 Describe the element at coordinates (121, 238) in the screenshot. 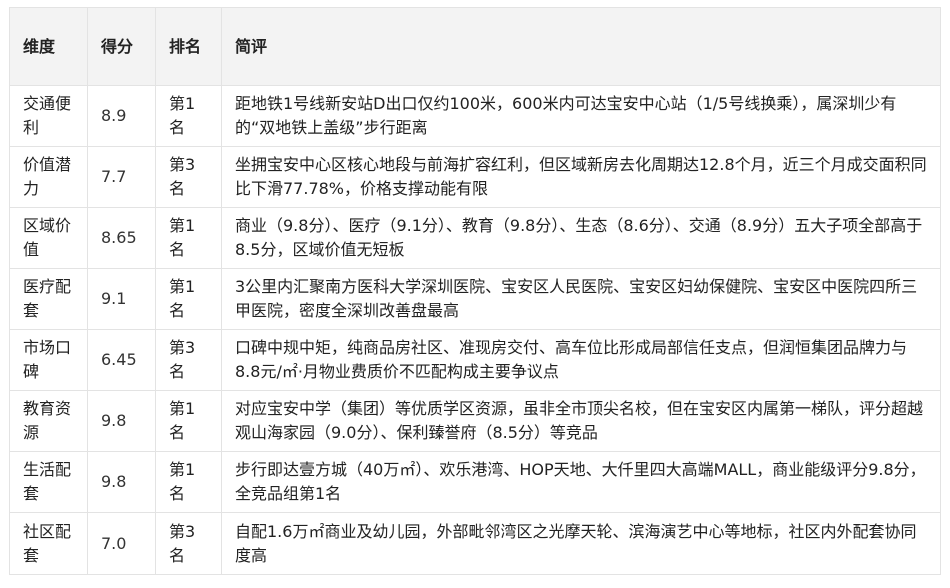

I see `score-cell: 8.65` at that location.